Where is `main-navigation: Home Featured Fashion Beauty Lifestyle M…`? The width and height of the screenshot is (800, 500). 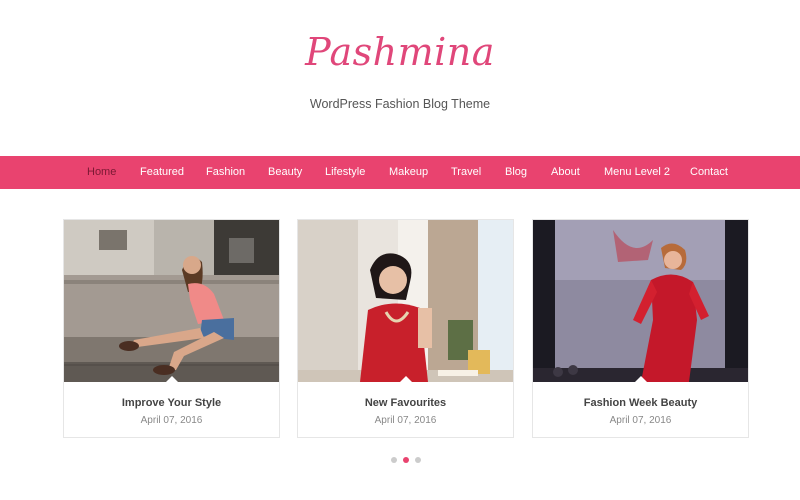 main-navigation: Home Featured Fashion Beauty Lifestyle M… is located at coordinates (400, 172).